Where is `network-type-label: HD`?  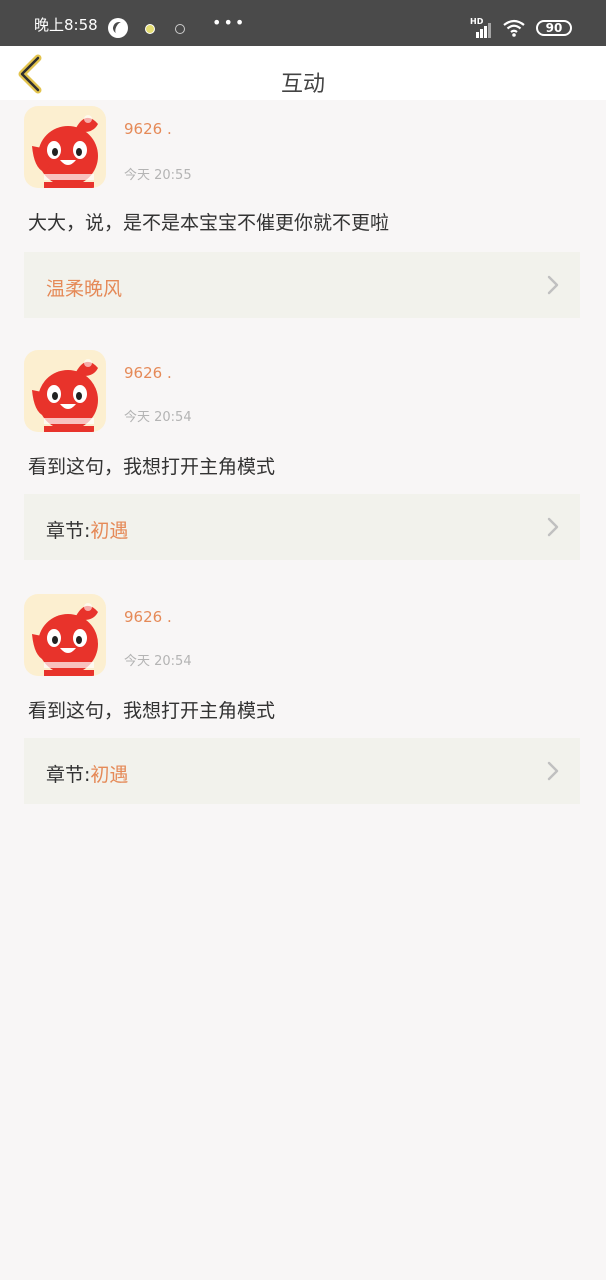
network-type-label: HD is located at coordinates (477, 21).